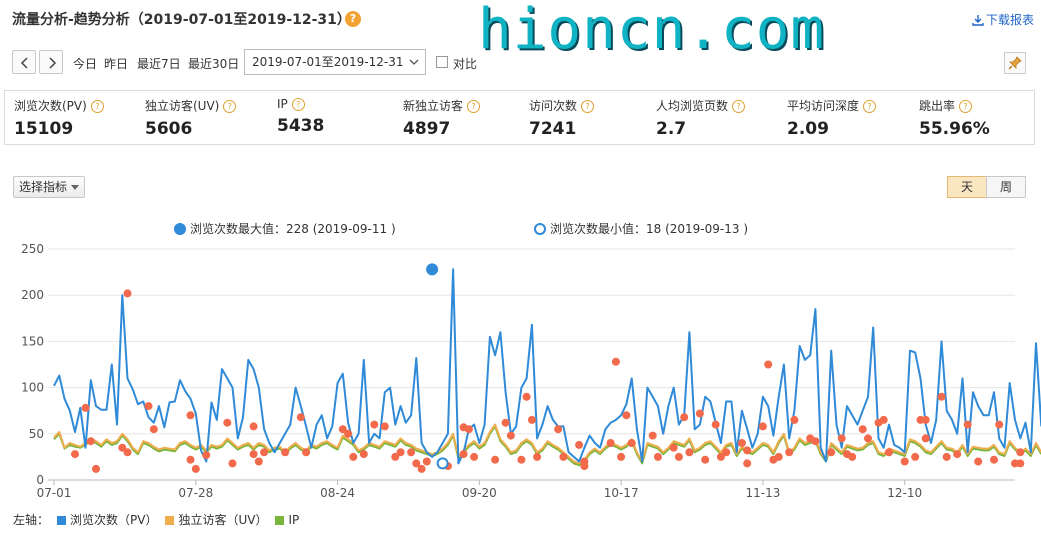 This screenshot has width=1041, height=537. I want to click on y-tick-label: 0, so click(40, 480).